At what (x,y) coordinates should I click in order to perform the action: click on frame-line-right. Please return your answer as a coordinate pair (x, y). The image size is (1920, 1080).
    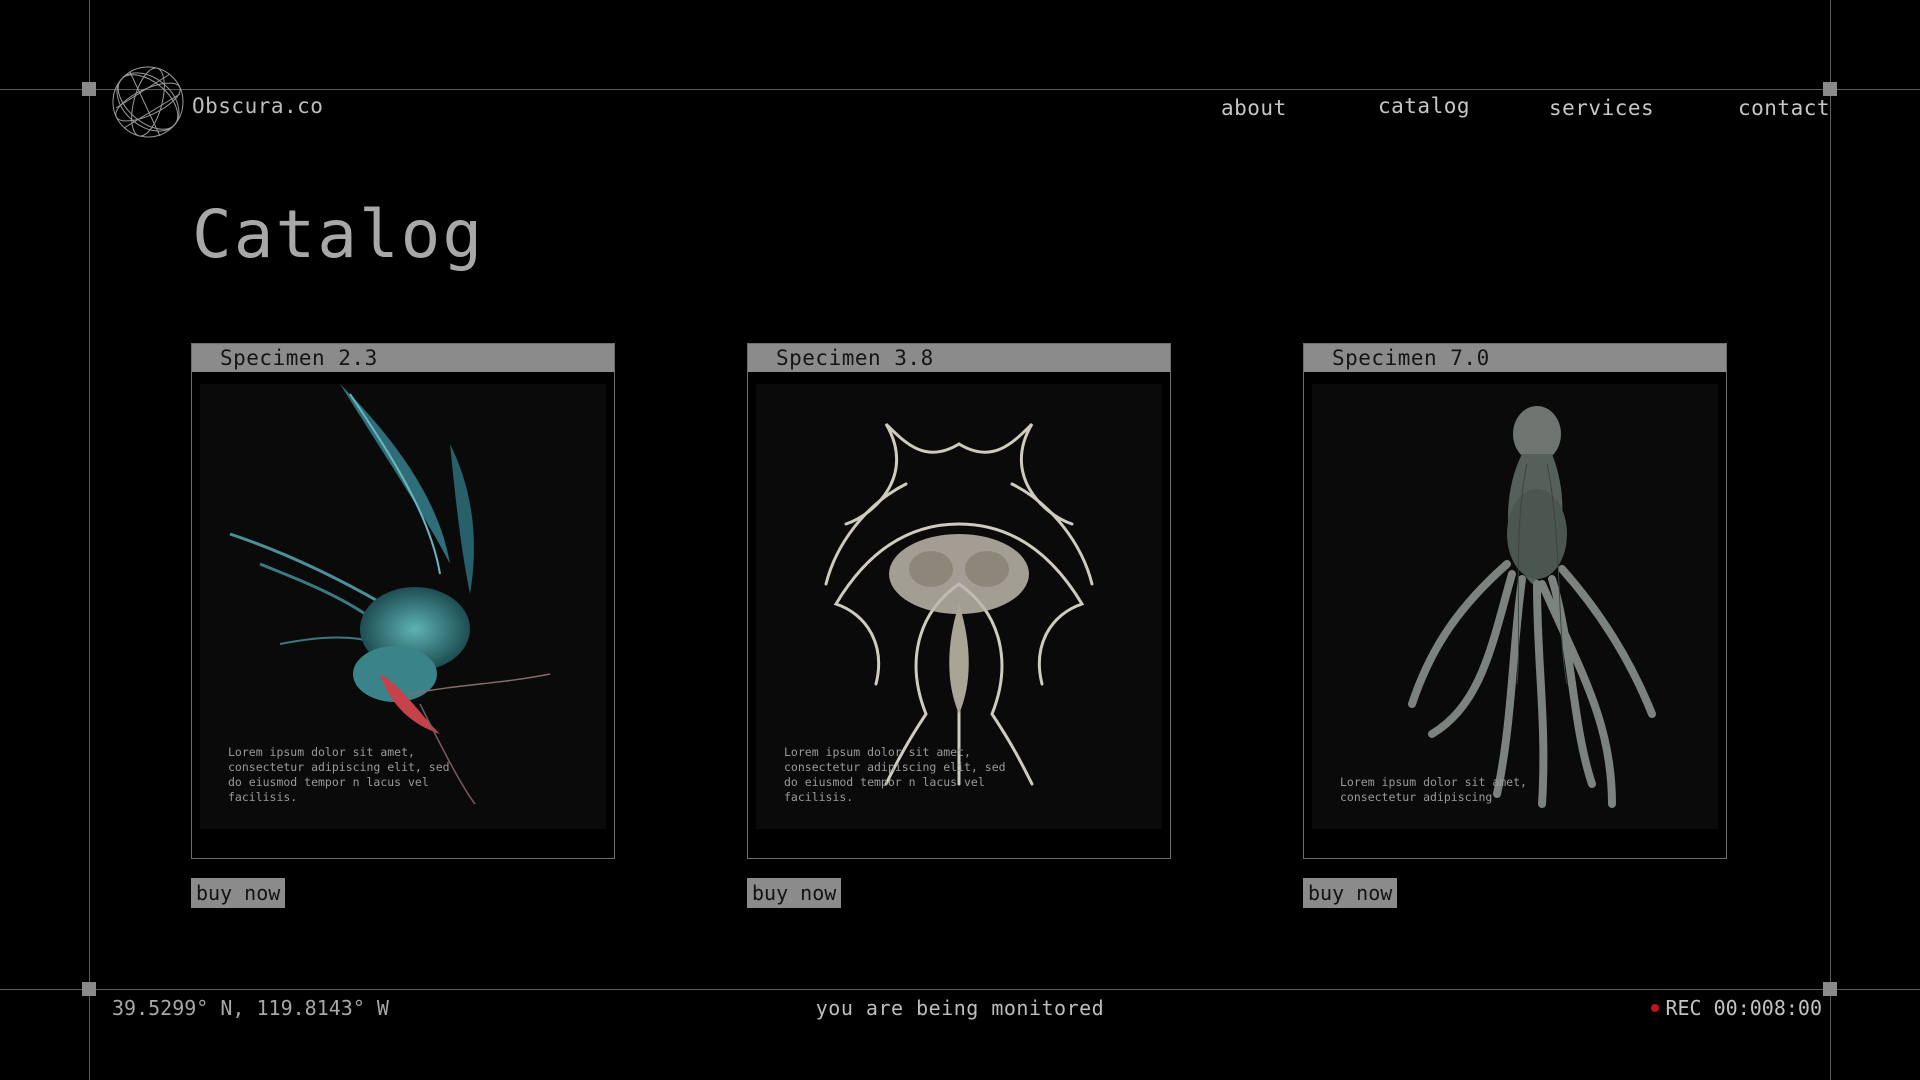
    Looking at the image, I should click on (1830, 540).